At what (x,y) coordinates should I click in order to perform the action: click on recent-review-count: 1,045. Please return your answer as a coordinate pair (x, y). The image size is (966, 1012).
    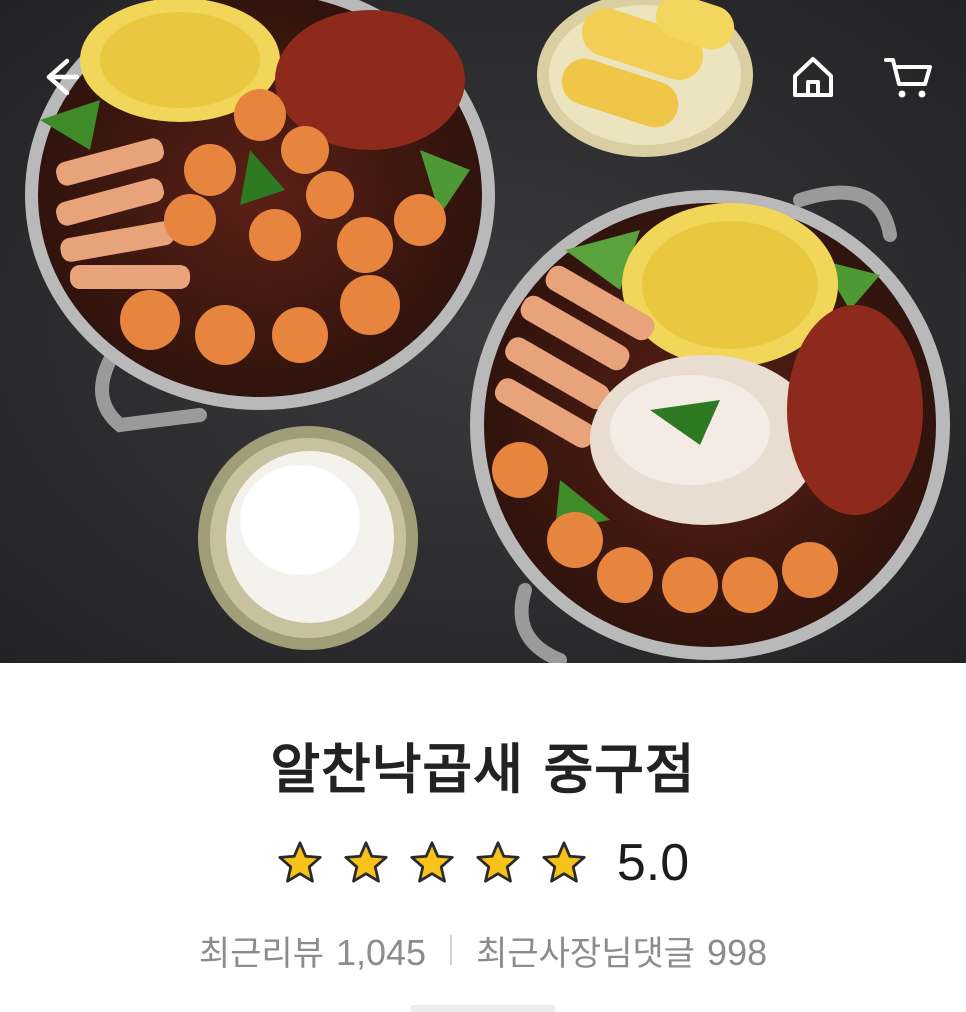
    Looking at the image, I should click on (381, 952).